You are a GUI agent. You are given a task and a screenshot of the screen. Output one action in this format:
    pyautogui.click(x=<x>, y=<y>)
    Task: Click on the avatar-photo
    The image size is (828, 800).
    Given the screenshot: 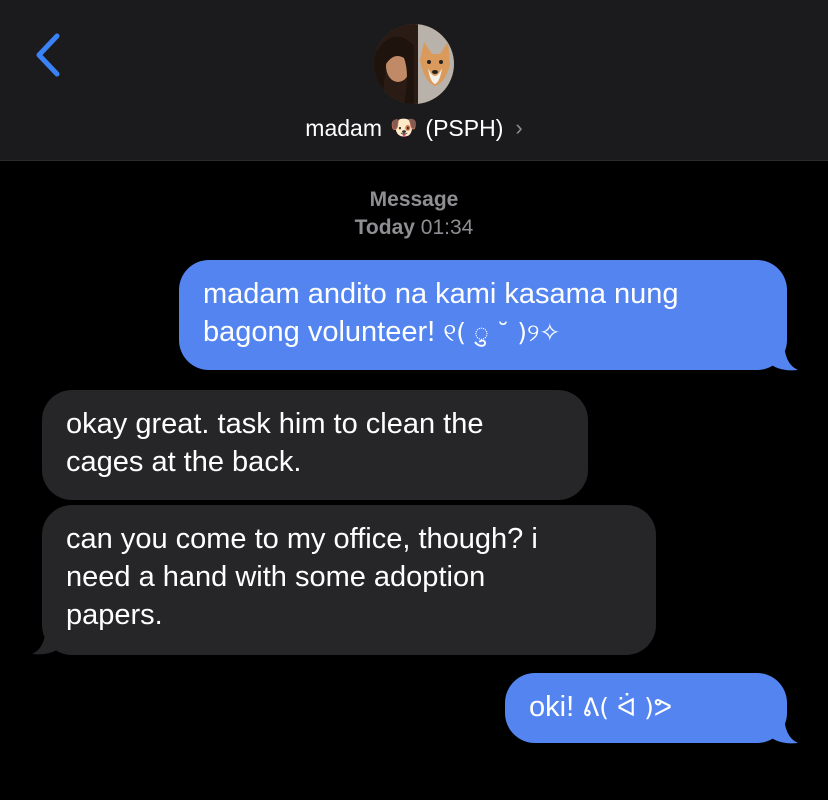 What is the action you would take?
    pyautogui.click(x=414, y=64)
    